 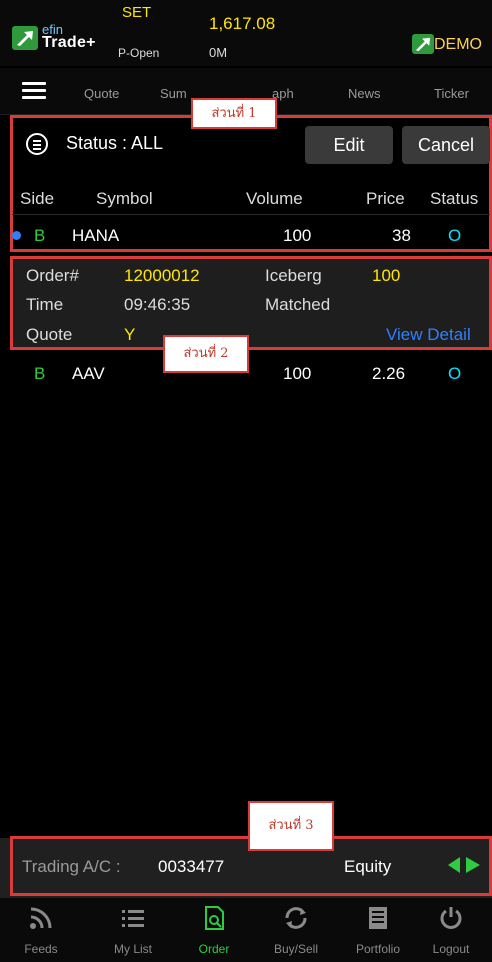 I want to click on order-icon, so click(x=214, y=918).